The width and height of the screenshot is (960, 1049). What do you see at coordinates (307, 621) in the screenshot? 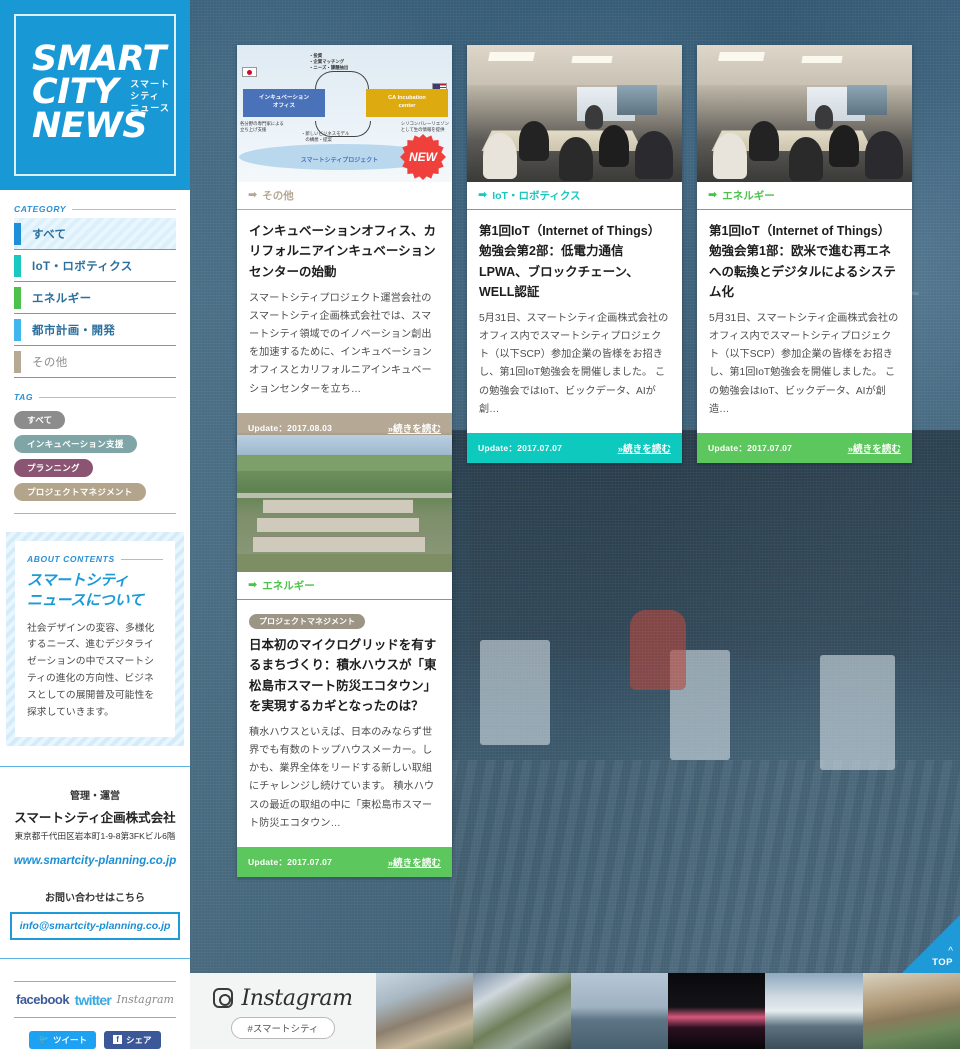
I see `card-tag-chip: プロジェクトマネジメント` at bounding box center [307, 621].